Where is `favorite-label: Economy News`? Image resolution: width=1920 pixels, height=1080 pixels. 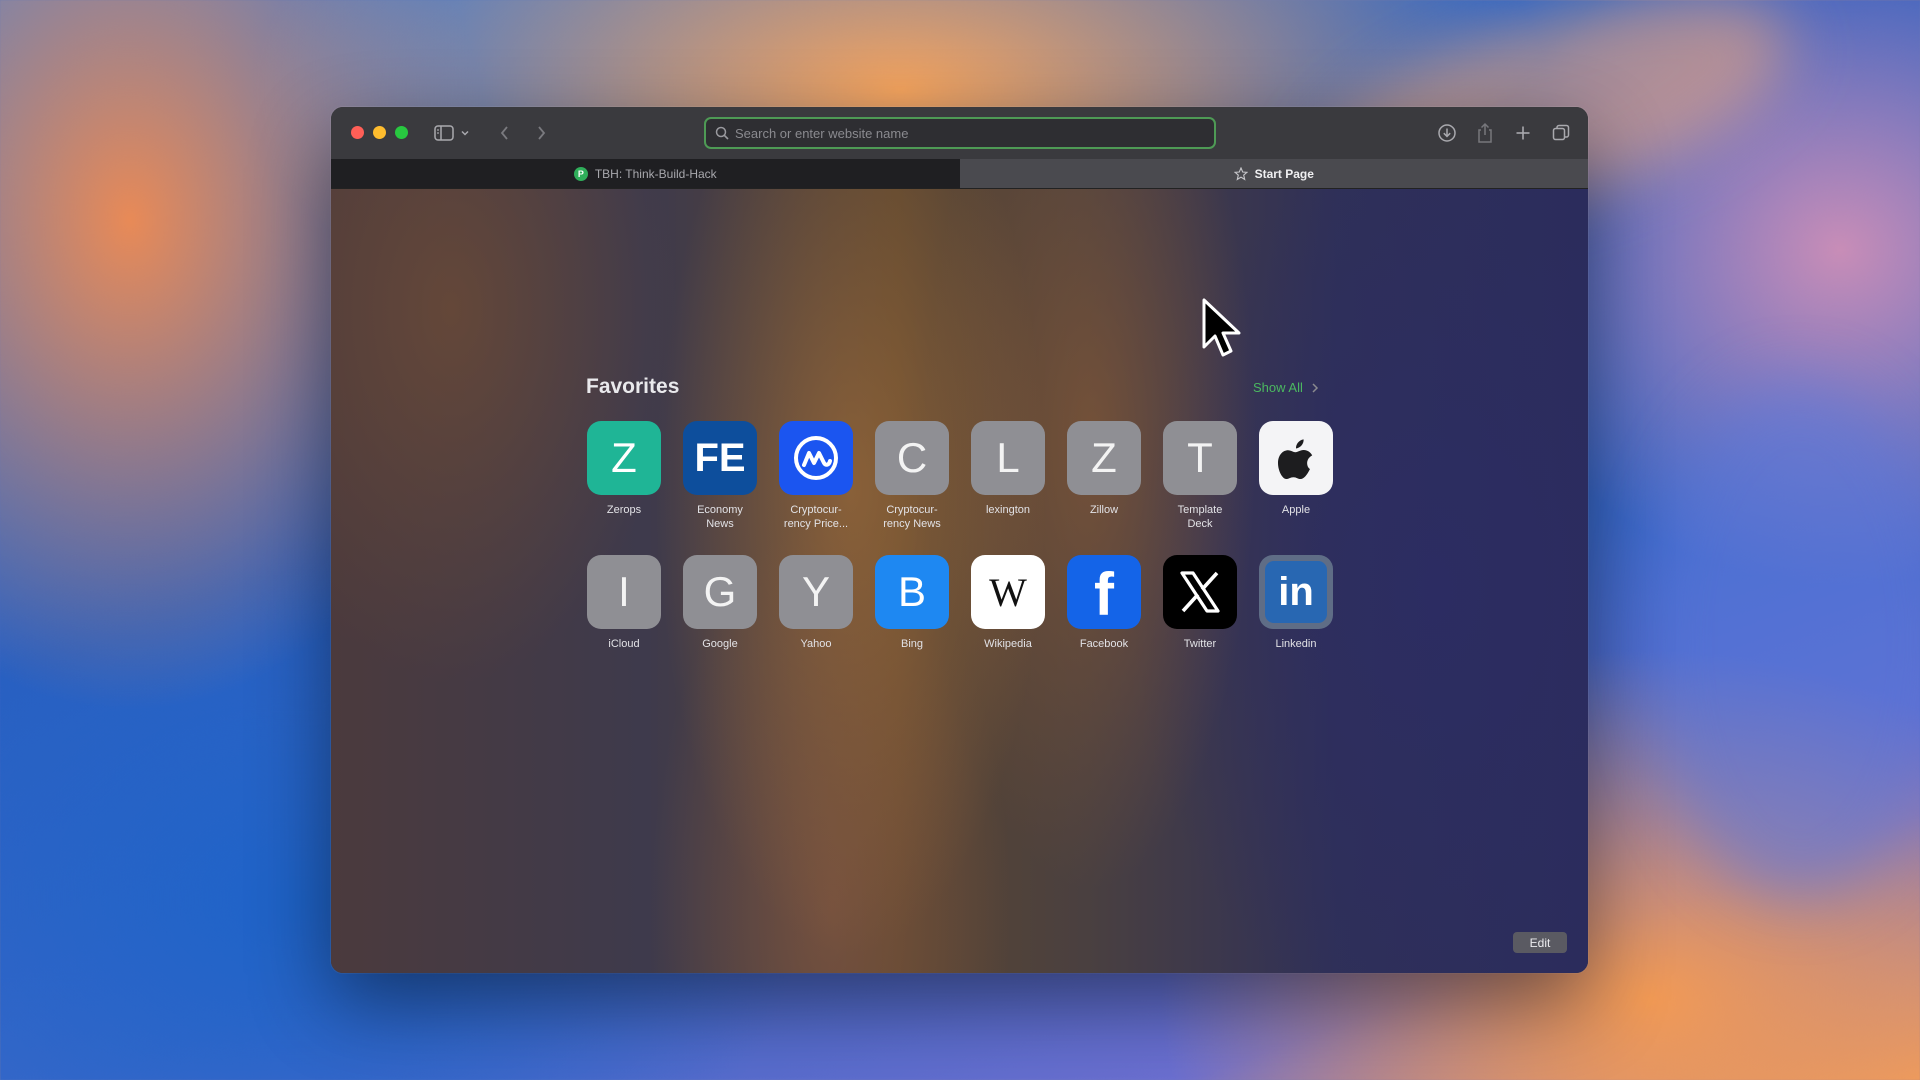 favorite-label: Economy News is located at coordinates (720, 517).